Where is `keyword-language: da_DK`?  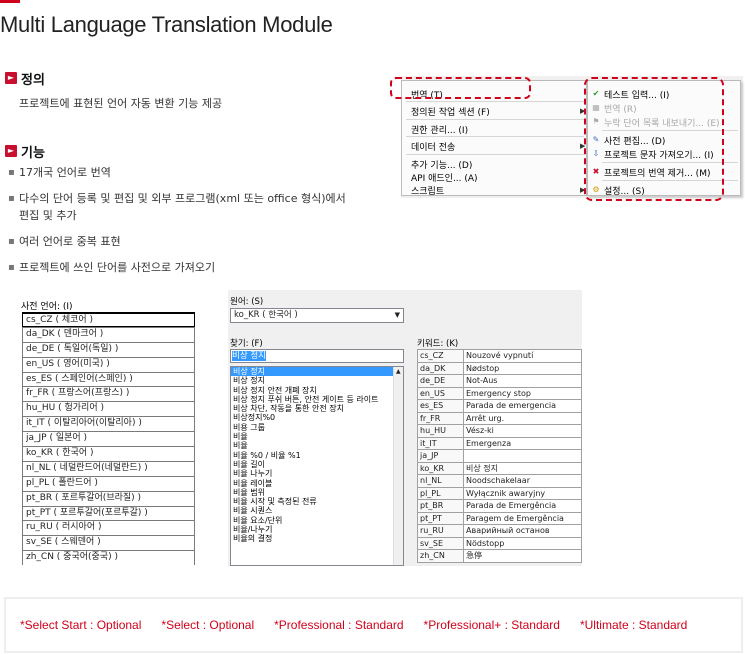 keyword-language: da_DK is located at coordinates (440, 368).